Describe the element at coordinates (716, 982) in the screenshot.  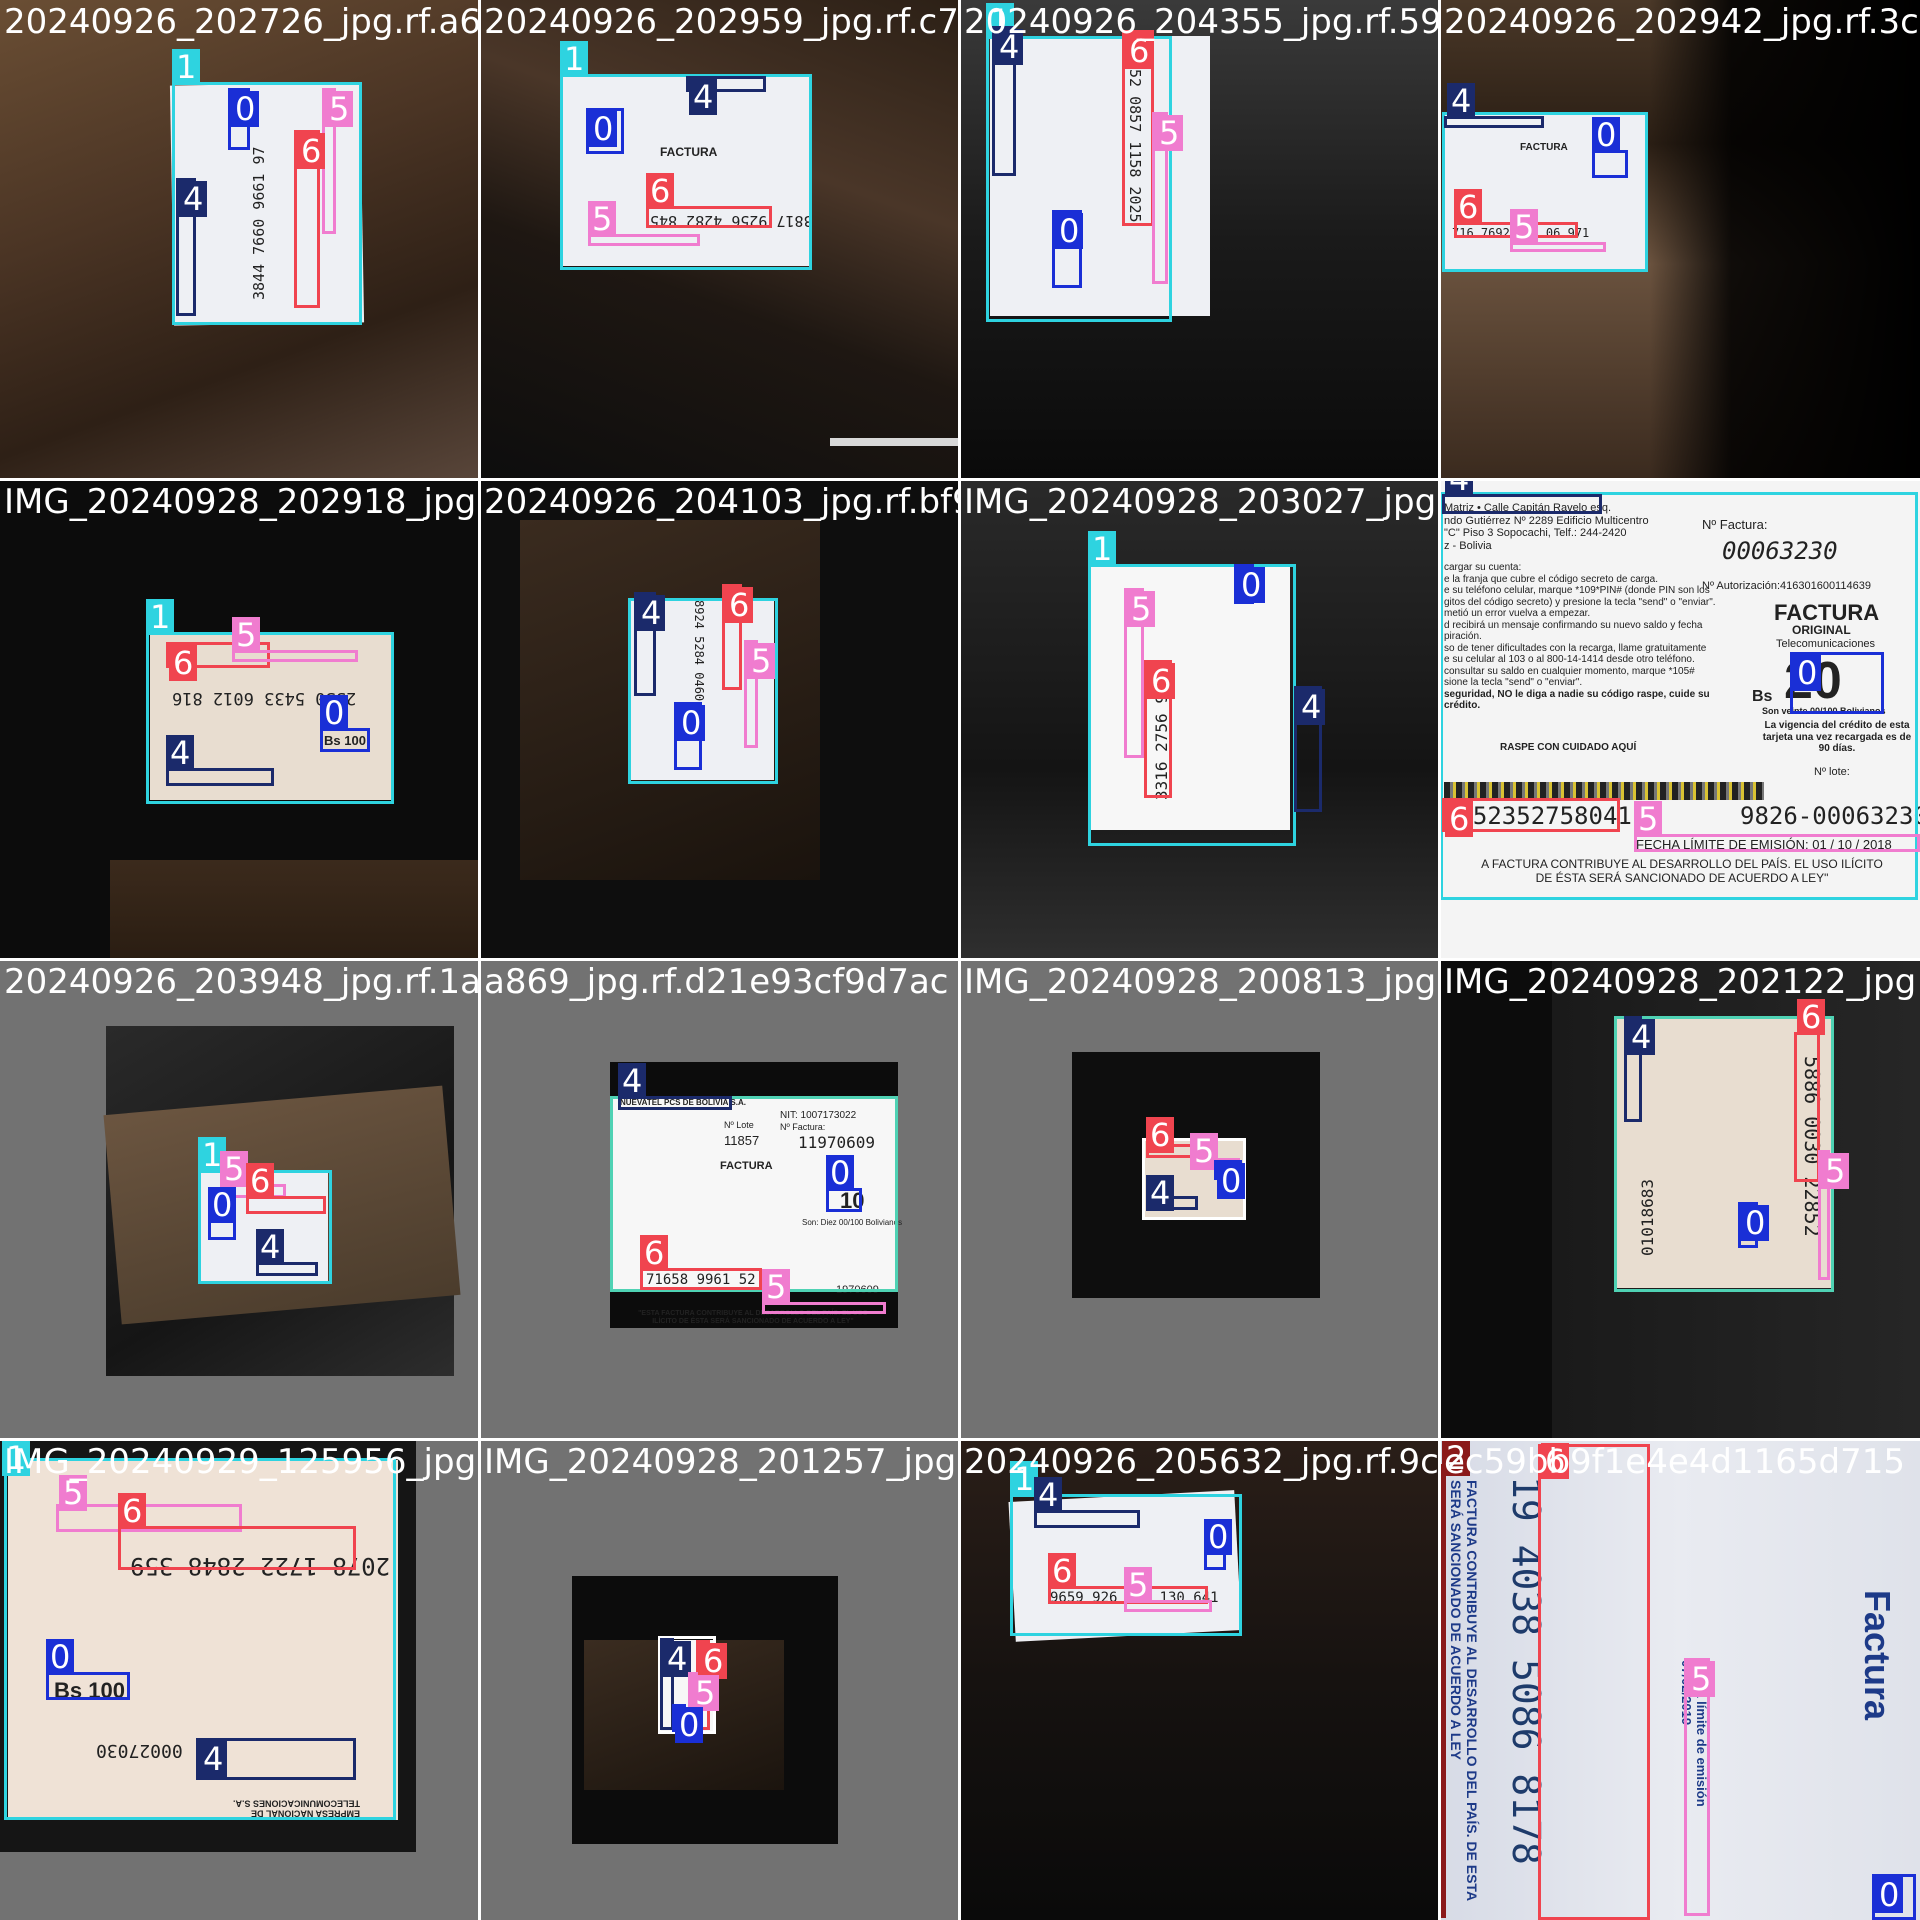
I see `tile-title: a869_jpg.rf.d21e93cf9d7ac` at that location.